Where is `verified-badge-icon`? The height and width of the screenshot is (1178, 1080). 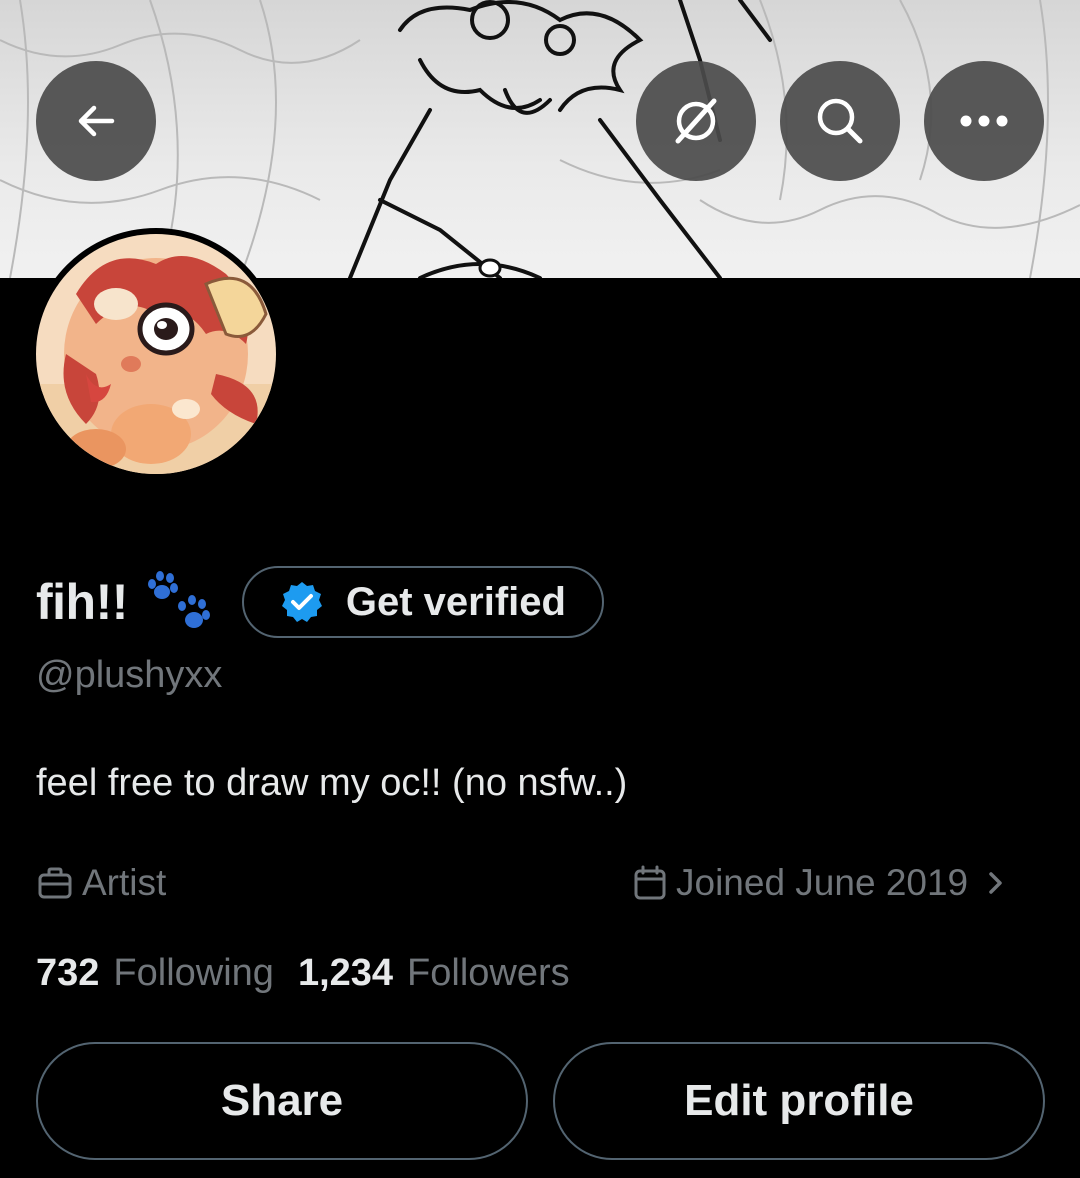 verified-badge-icon is located at coordinates (301, 602).